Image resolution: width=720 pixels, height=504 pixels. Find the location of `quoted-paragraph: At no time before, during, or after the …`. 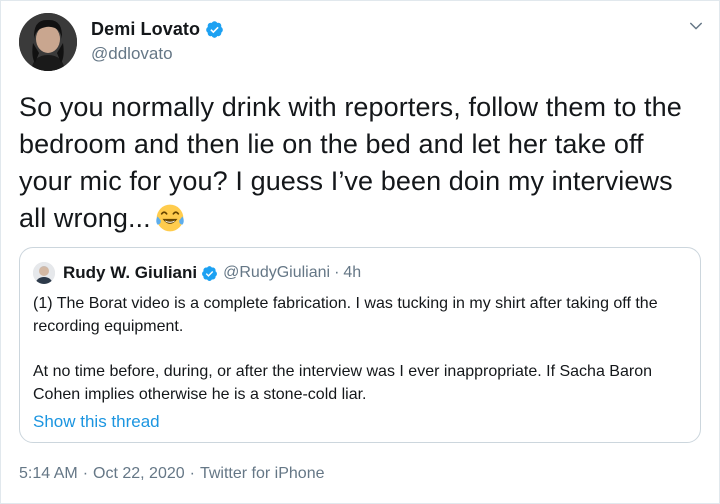

quoted-paragraph: At no time before, during, or after the … is located at coordinates (342, 383).